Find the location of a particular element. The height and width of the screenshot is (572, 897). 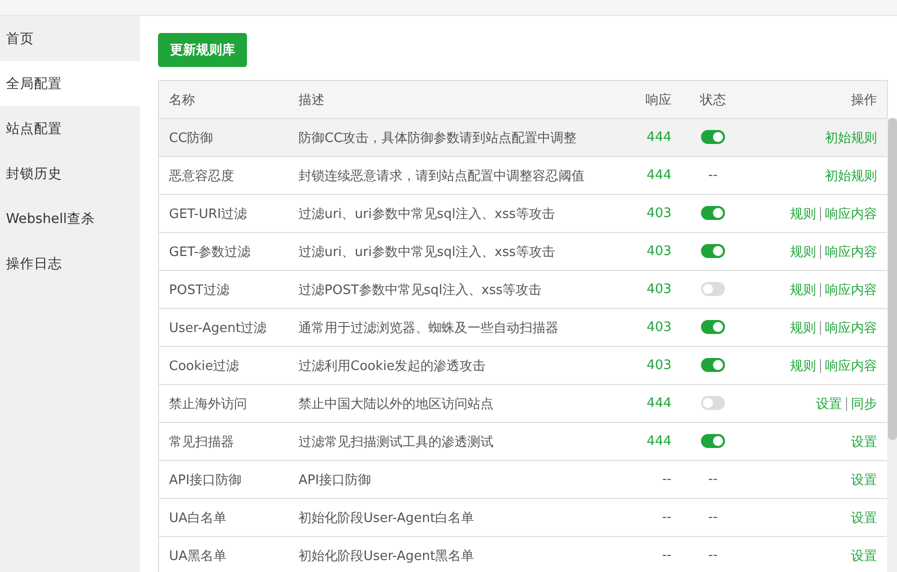

rule-name: GET-参数过滤 is located at coordinates (223, 251).